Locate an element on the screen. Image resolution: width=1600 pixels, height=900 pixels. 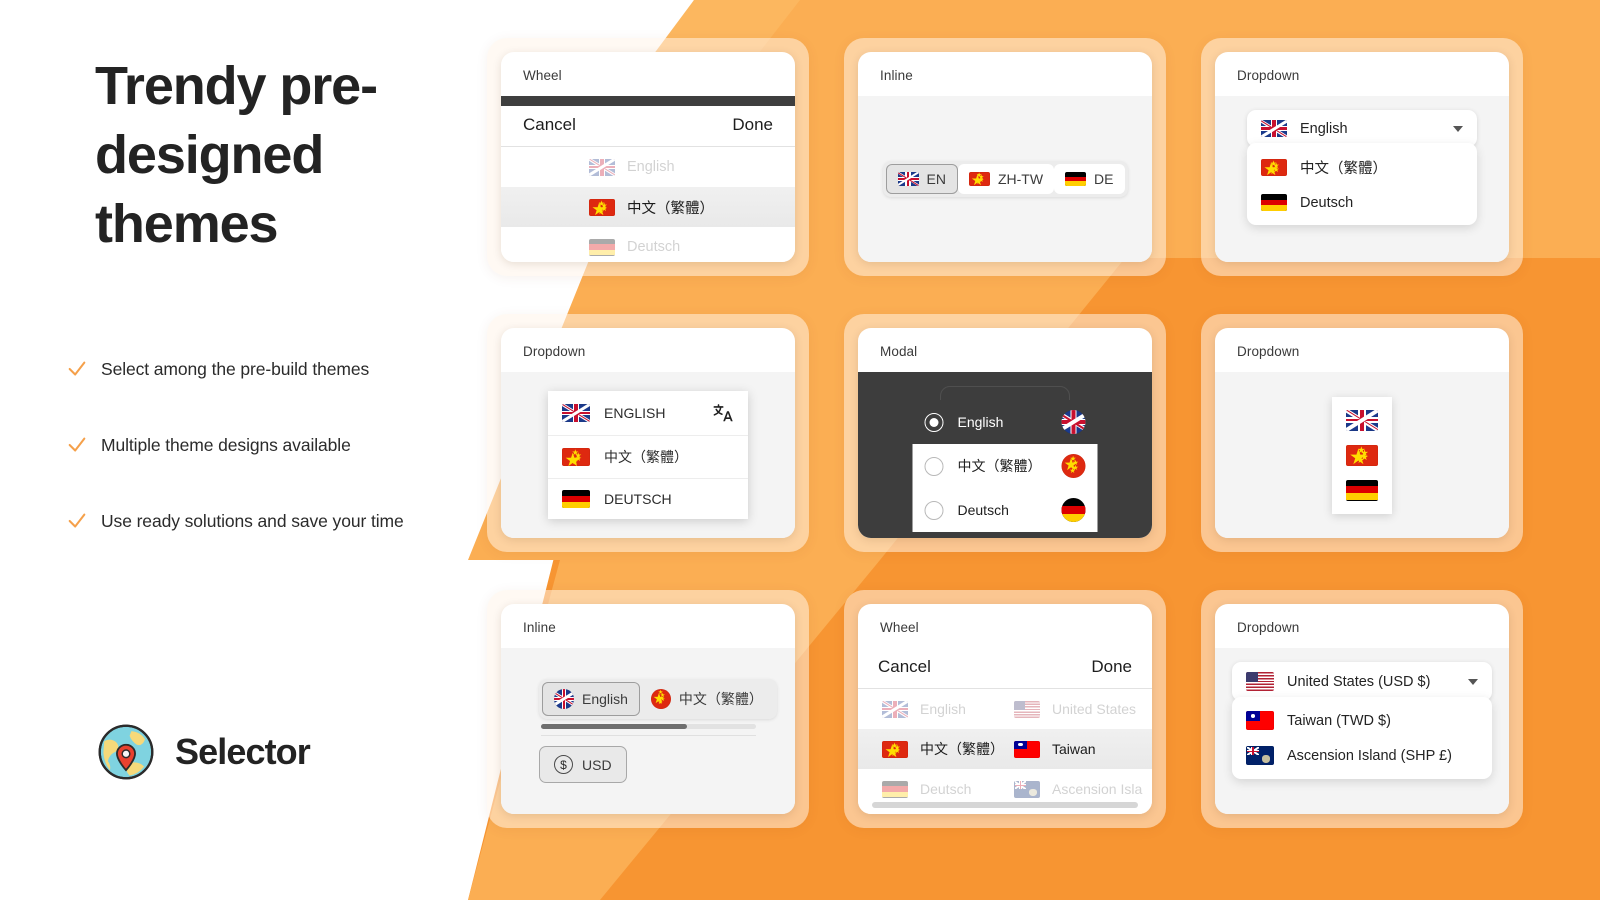
wheel-option: English is located at coordinates (648, 167).